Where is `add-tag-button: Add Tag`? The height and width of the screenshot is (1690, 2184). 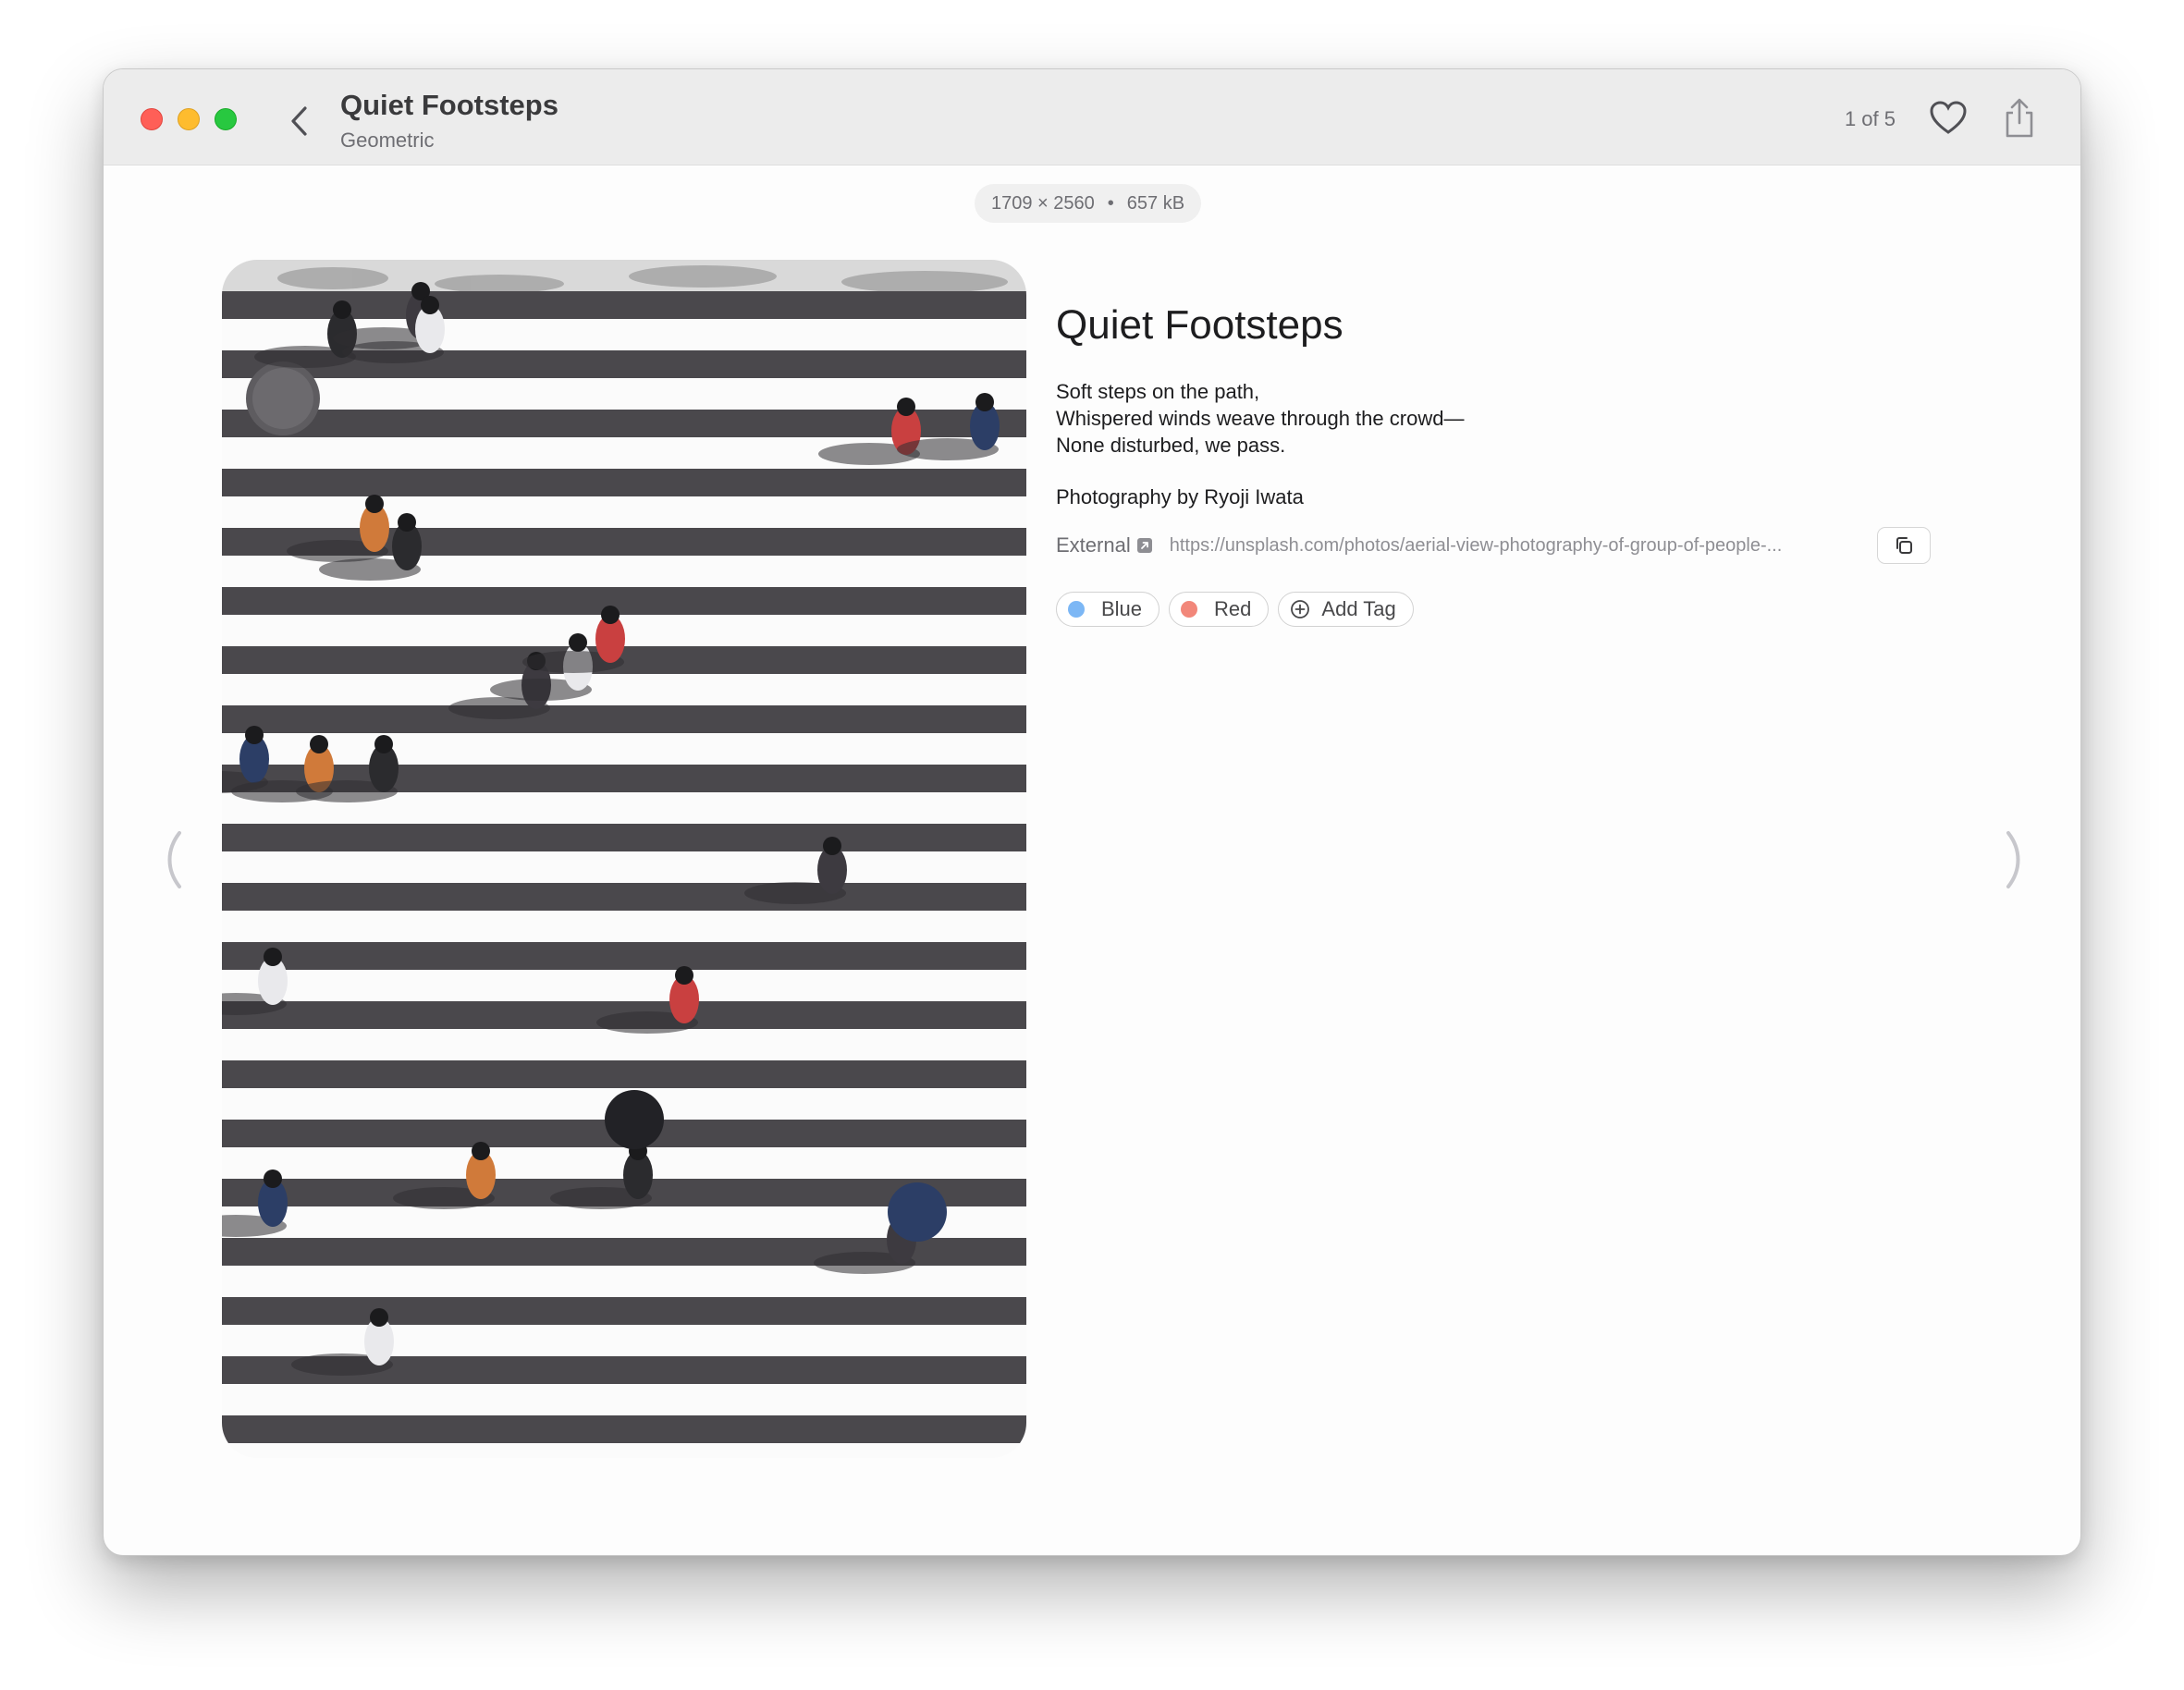 add-tag-button: Add Tag is located at coordinates (1346, 609).